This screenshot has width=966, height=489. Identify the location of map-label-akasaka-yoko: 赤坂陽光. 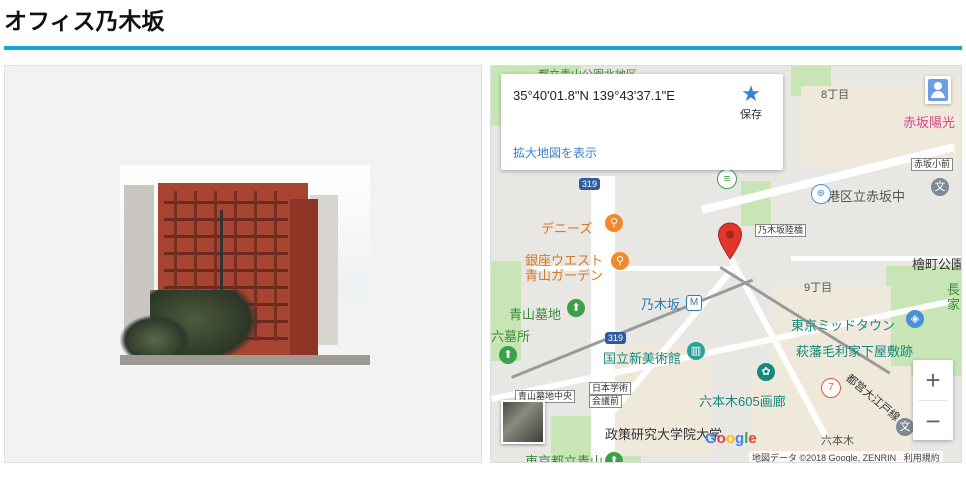
(929, 121).